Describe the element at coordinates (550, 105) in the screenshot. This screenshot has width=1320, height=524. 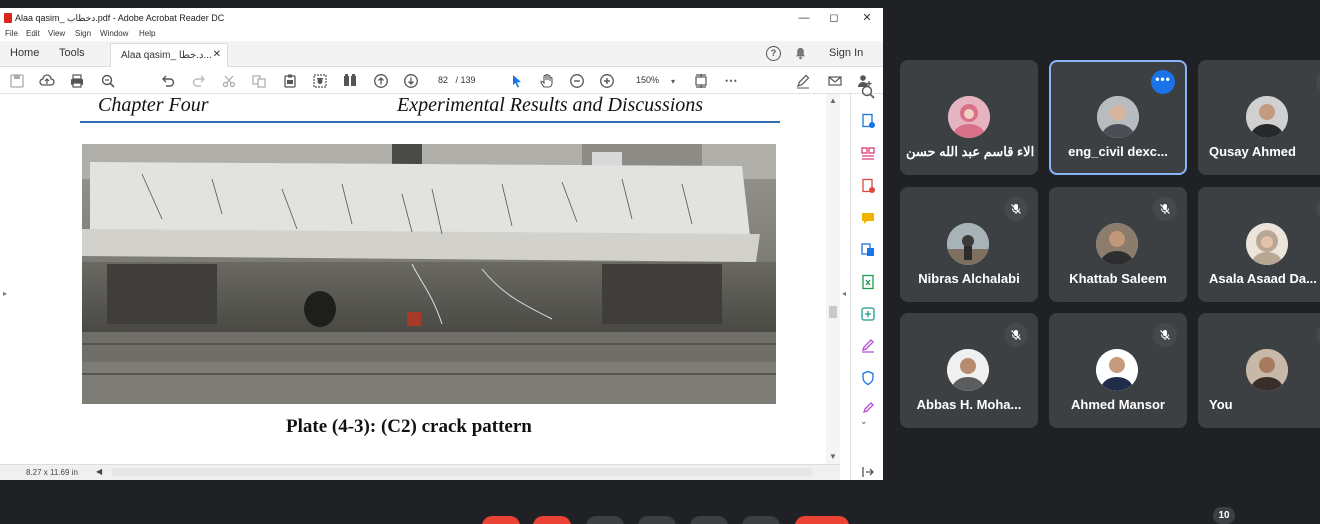
I see `section-heading: Experimental Results and Discussions` at that location.